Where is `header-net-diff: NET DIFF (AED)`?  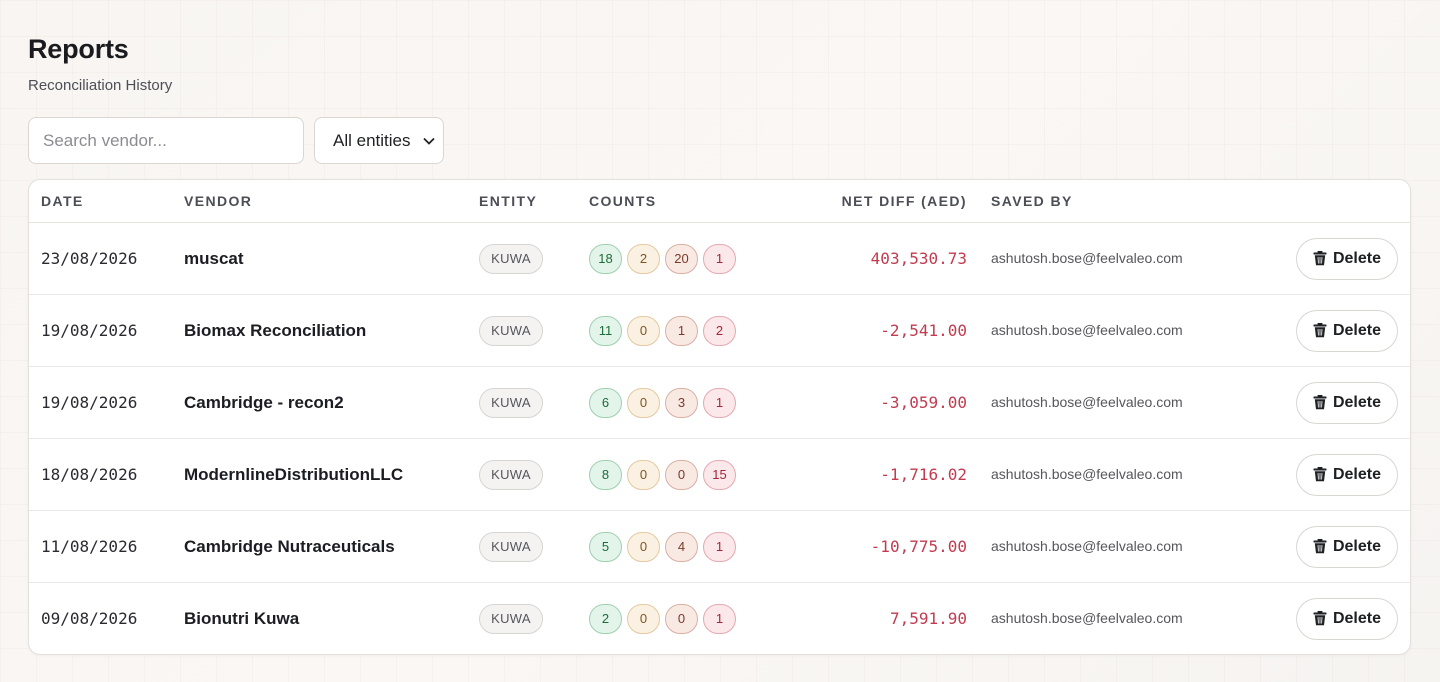 header-net-diff: NET DIFF (AED) is located at coordinates (904, 201).